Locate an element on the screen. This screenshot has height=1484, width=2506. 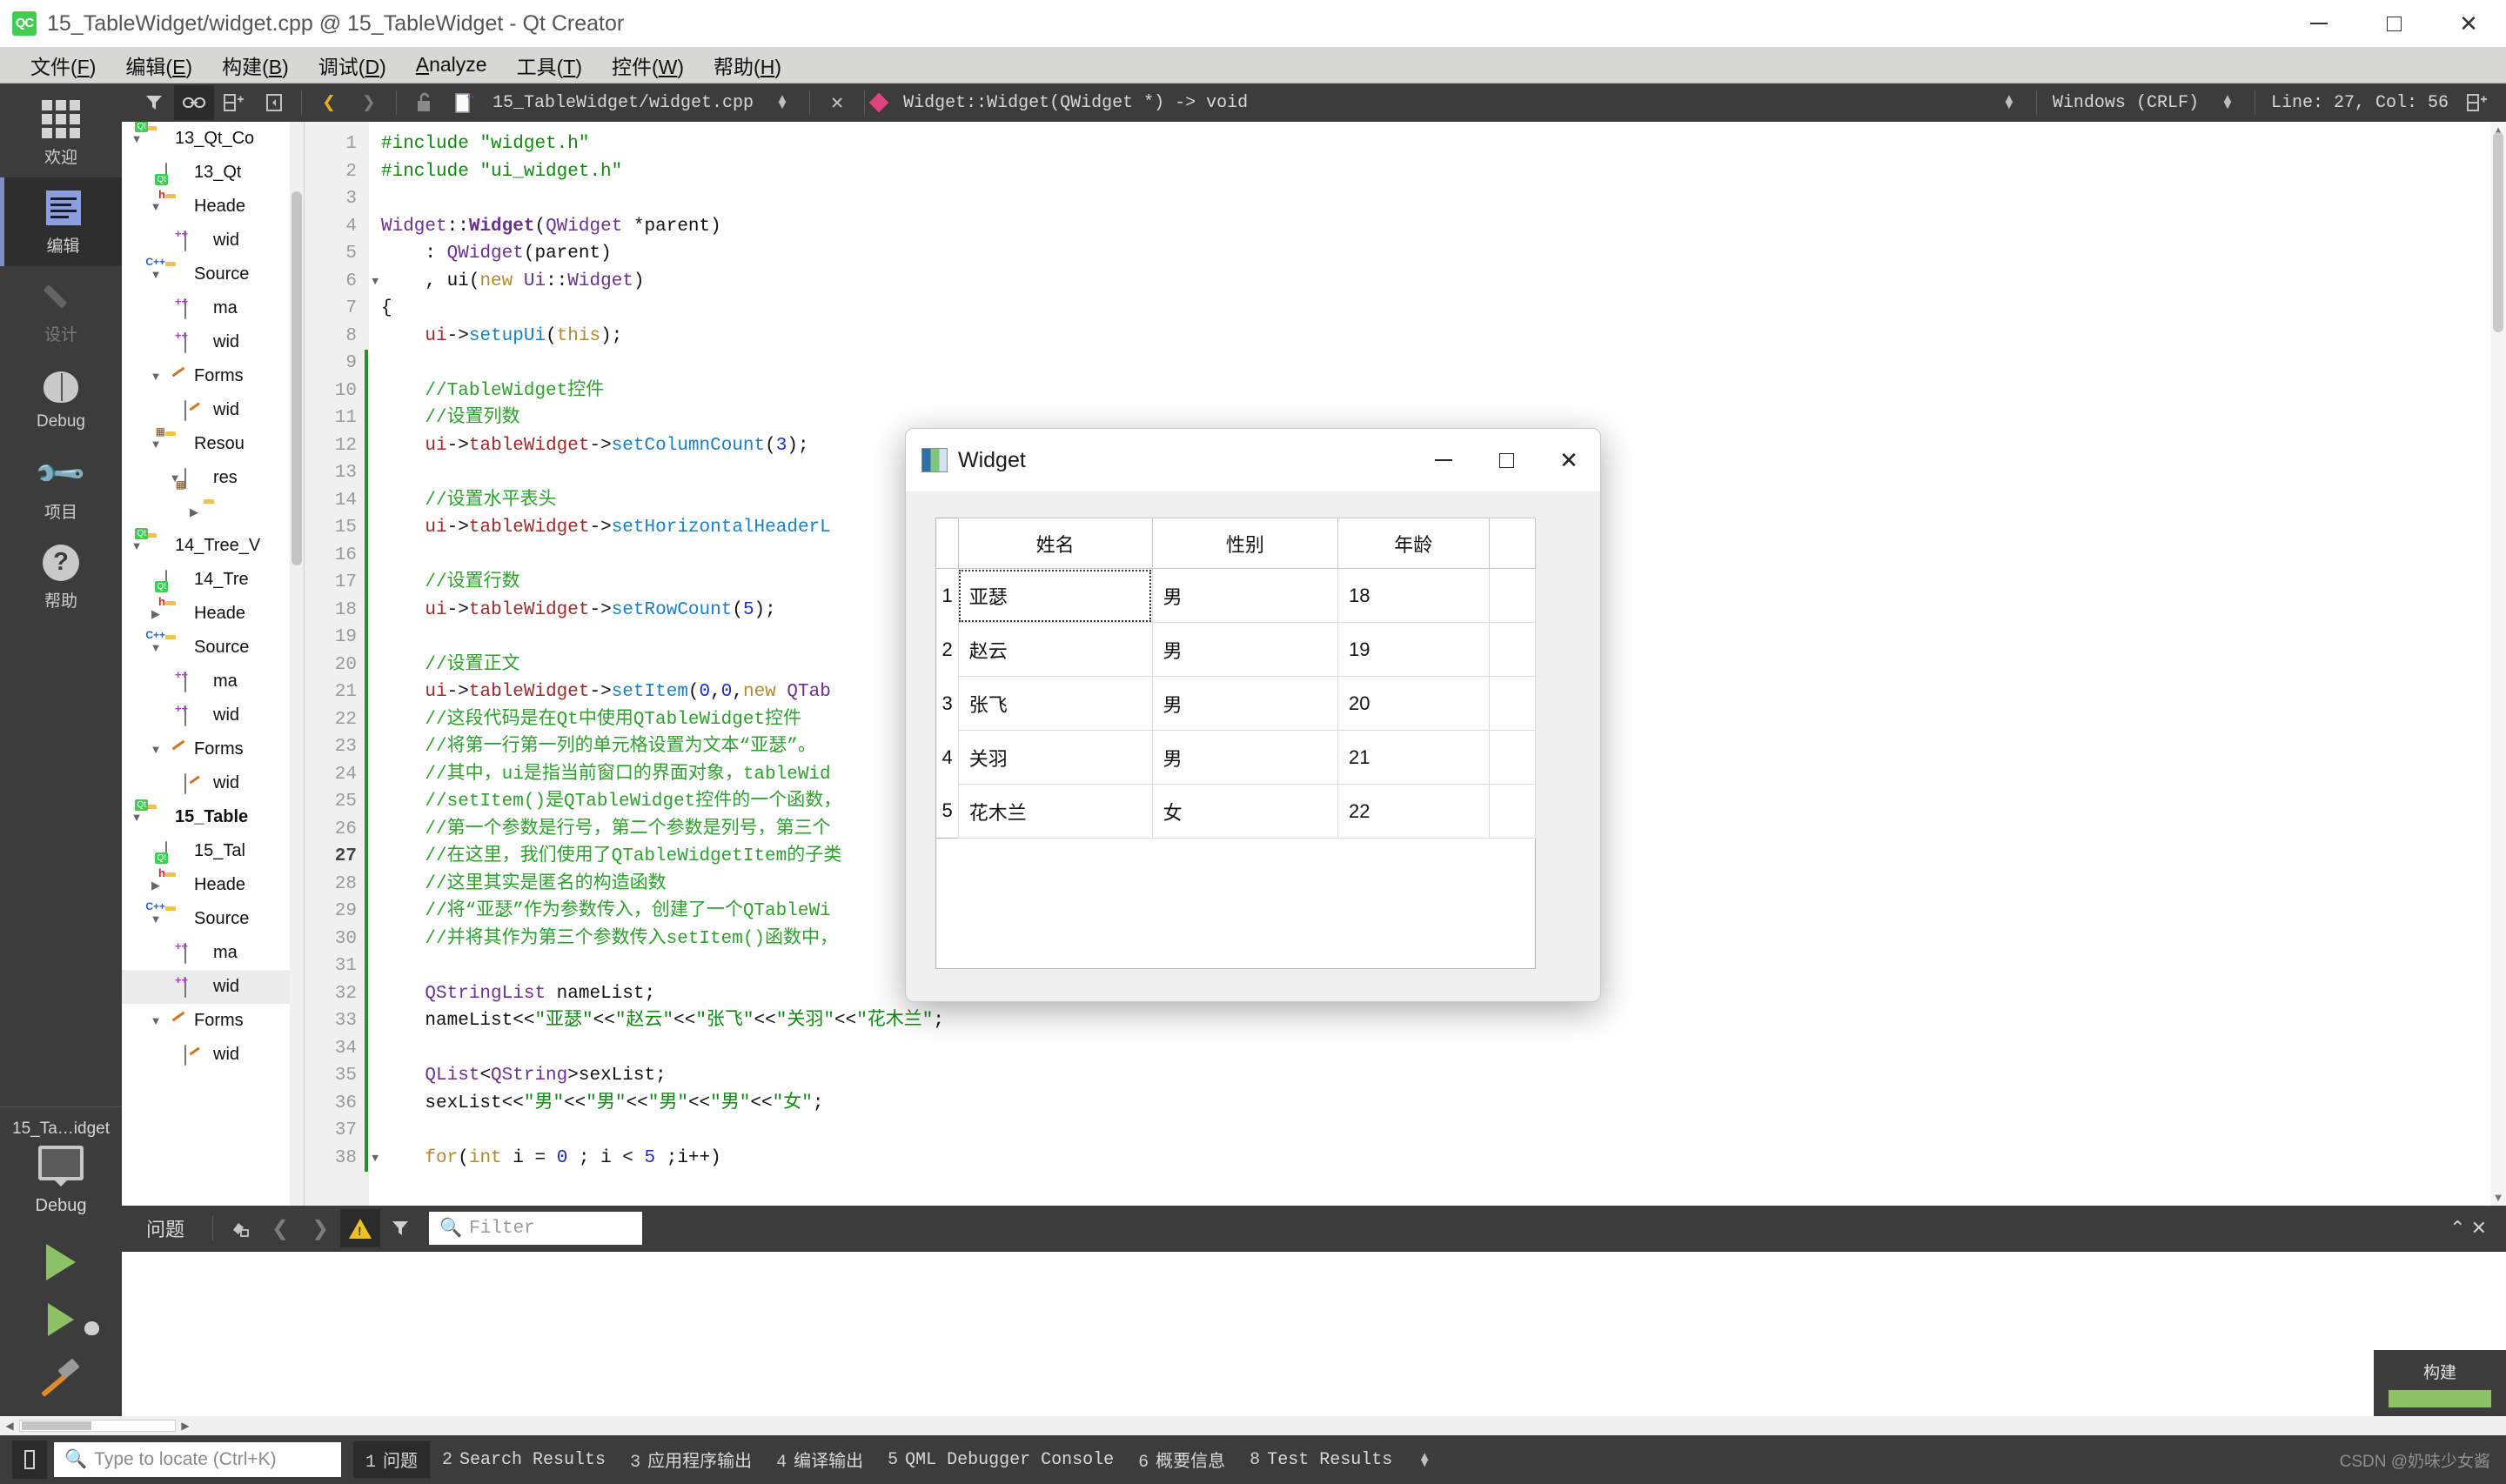
tree-node: ▶ is located at coordinates (213, 512).